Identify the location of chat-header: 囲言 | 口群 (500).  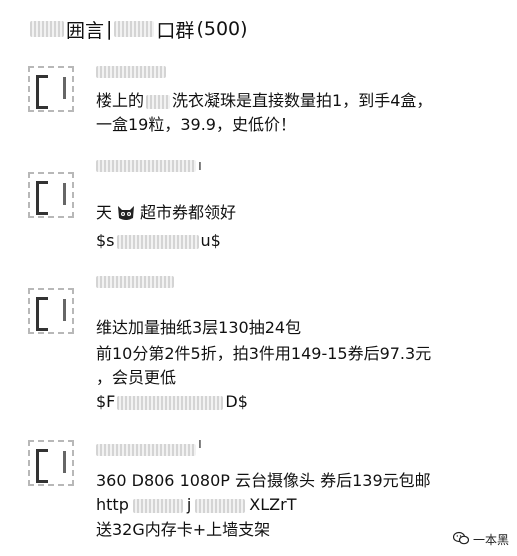
(139, 29).